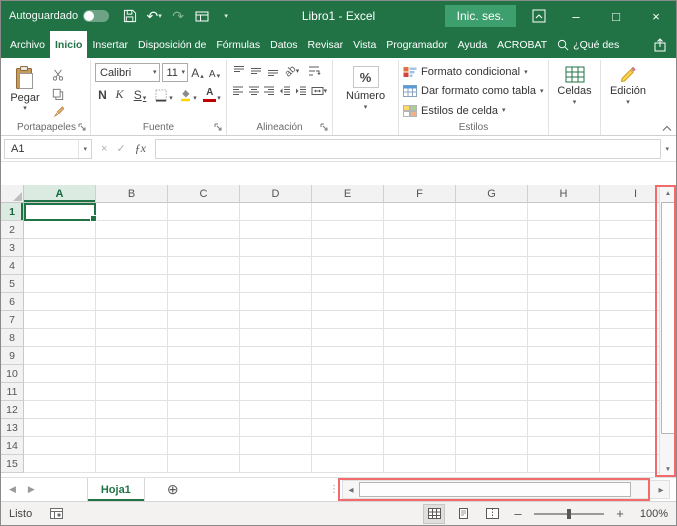 The height and width of the screenshot is (526, 677). Describe the element at coordinates (27, 44) in the screenshot. I see `ribbon-tab-archivo: Archivo` at that location.